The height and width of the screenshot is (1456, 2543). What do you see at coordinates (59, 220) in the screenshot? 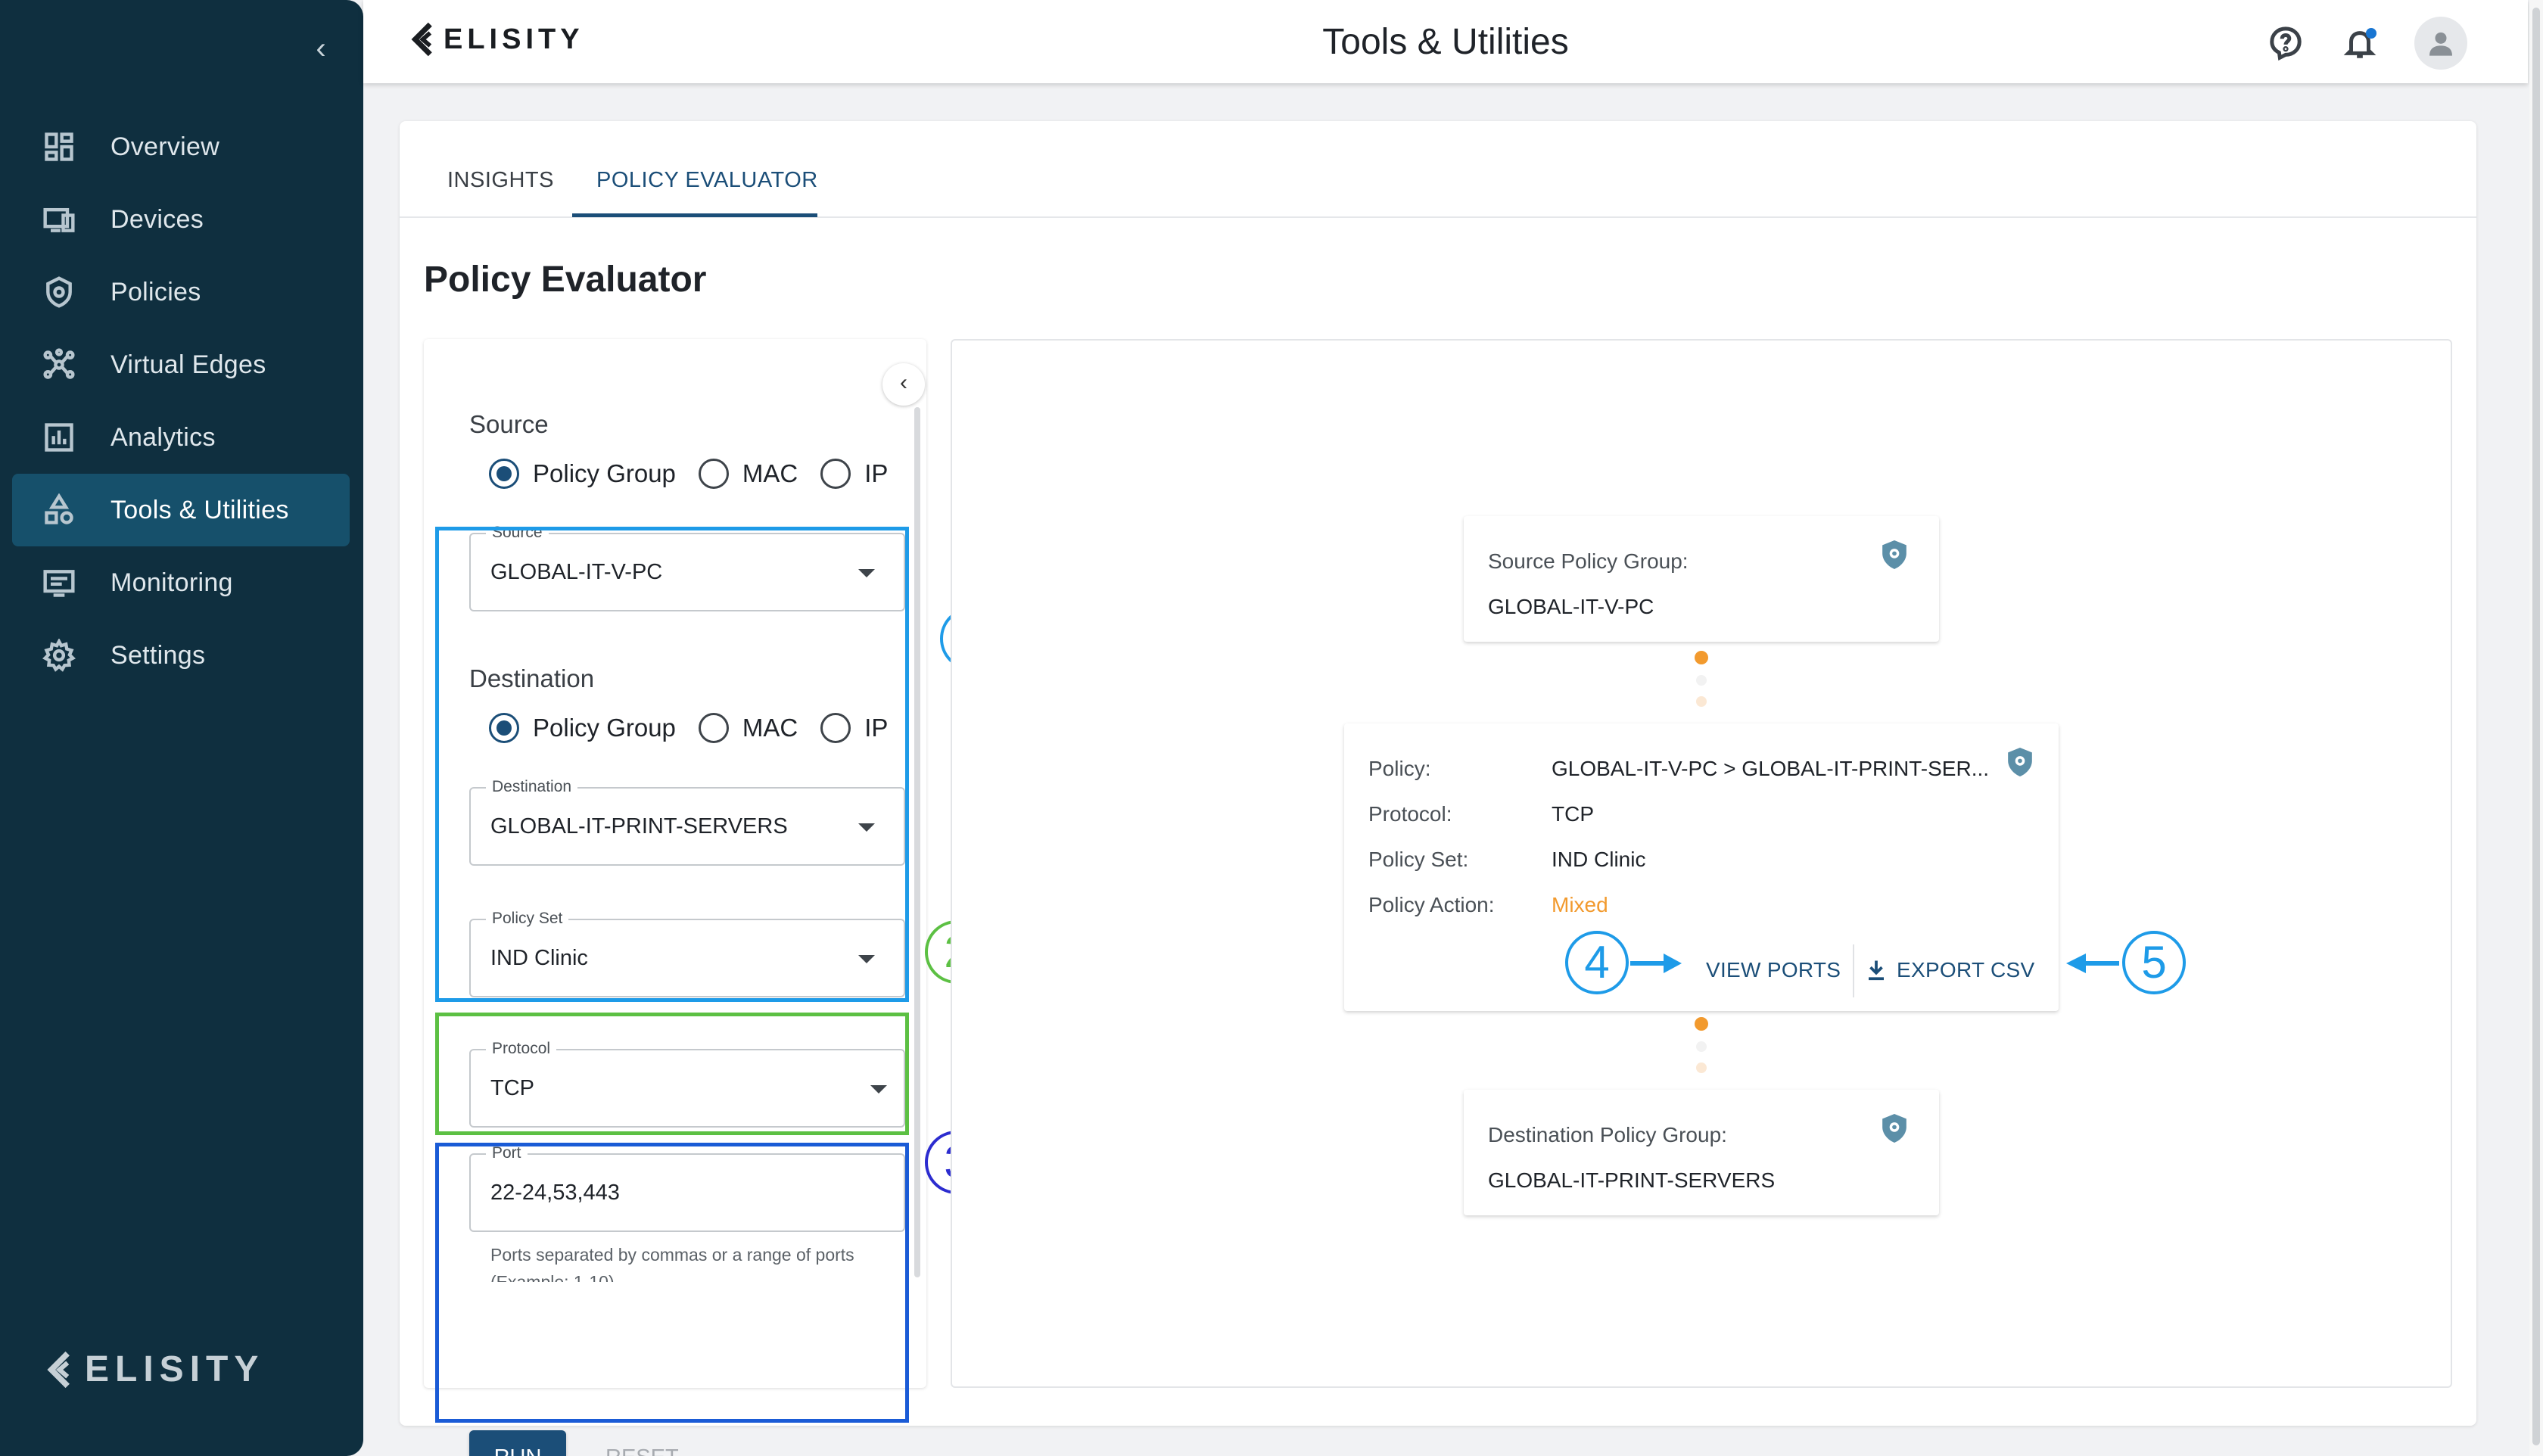
I see `devices-icon` at bounding box center [59, 220].